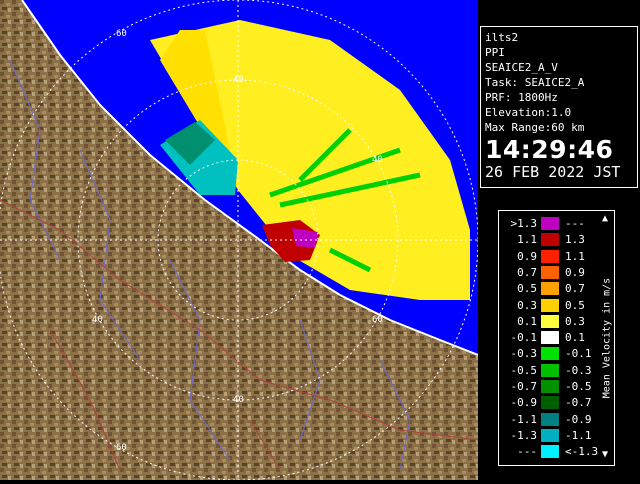 The height and width of the screenshot is (484, 640). Describe the element at coordinates (535, 82) in the screenshot. I see `task-name: Task: SEAICE2_A` at that location.